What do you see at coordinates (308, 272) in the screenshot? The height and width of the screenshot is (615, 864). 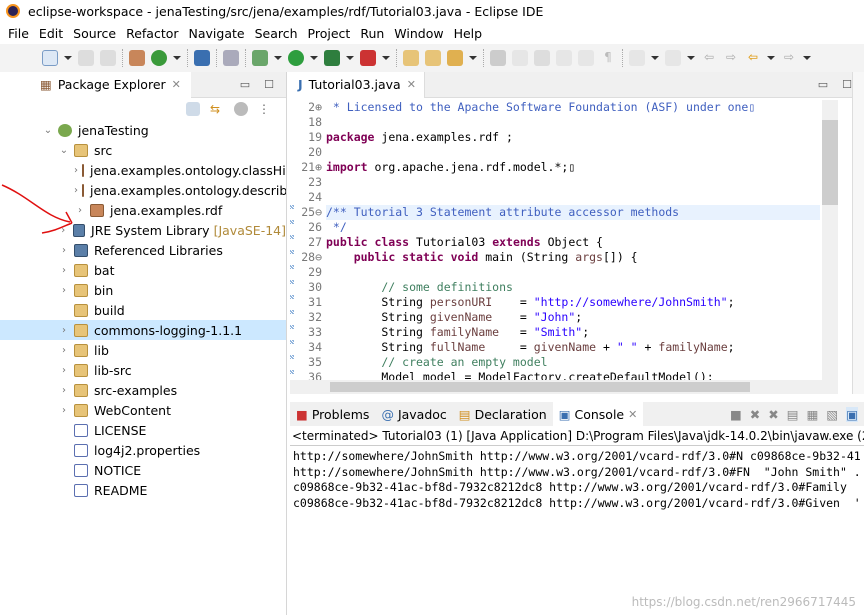 I see `line-number: 29` at bounding box center [308, 272].